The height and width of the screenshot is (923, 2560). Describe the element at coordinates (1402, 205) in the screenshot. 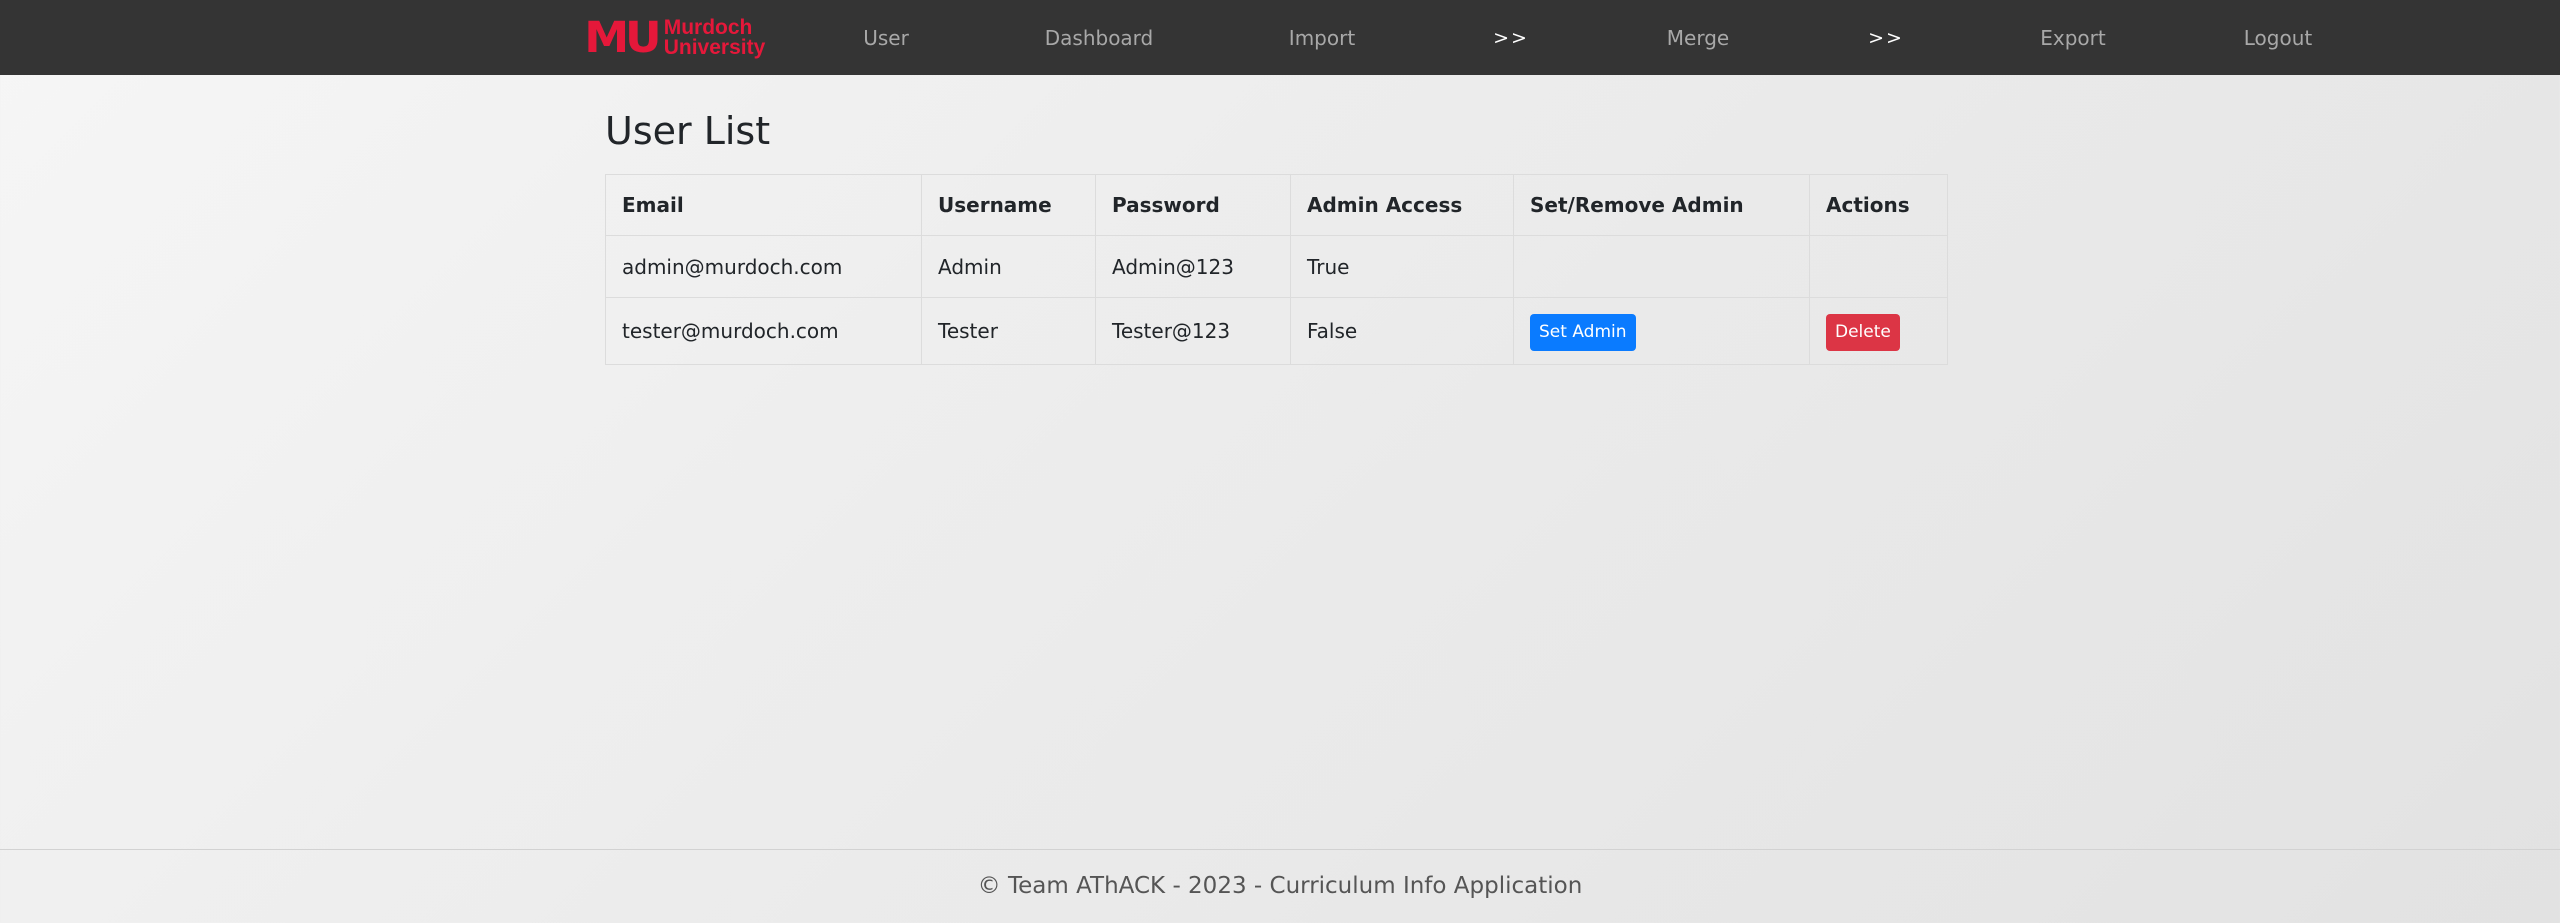

I see `header-admin-access: Admin Access` at that location.